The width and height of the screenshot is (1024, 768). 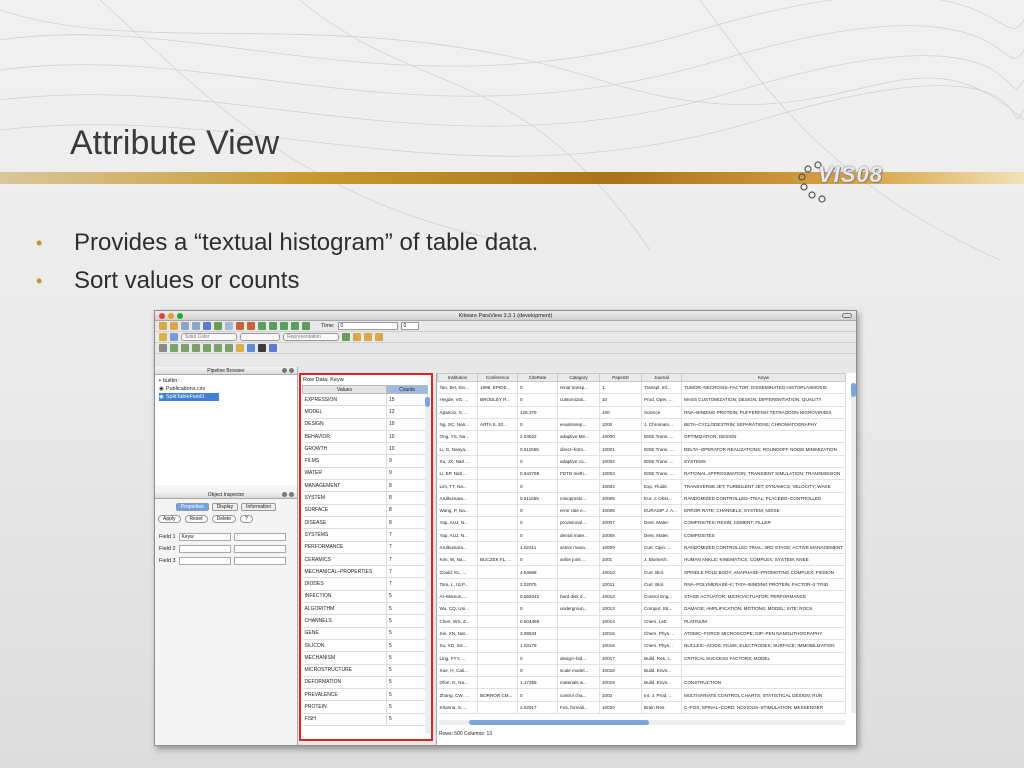 What do you see at coordinates (365, 584) in the screenshot?
I see `histogram-row: DIODES 7` at bounding box center [365, 584].